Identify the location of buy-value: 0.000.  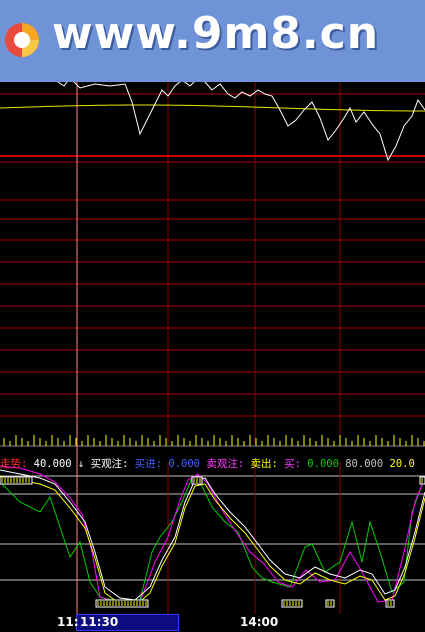
(184, 464).